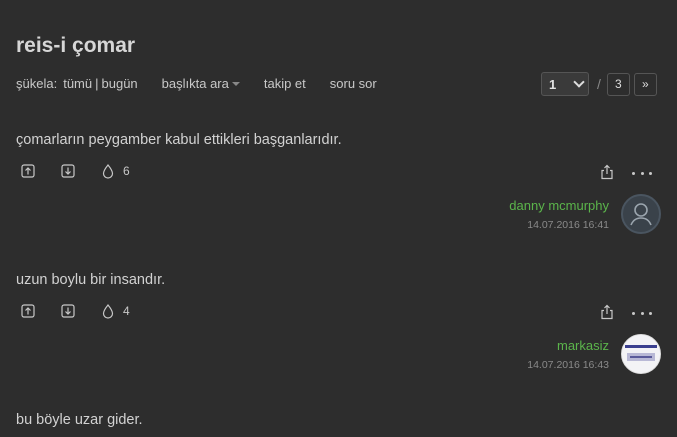 The width and height of the screenshot is (677, 437). What do you see at coordinates (126, 311) in the screenshot?
I see `favorite-count: 4` at bounding box center [126, 311].